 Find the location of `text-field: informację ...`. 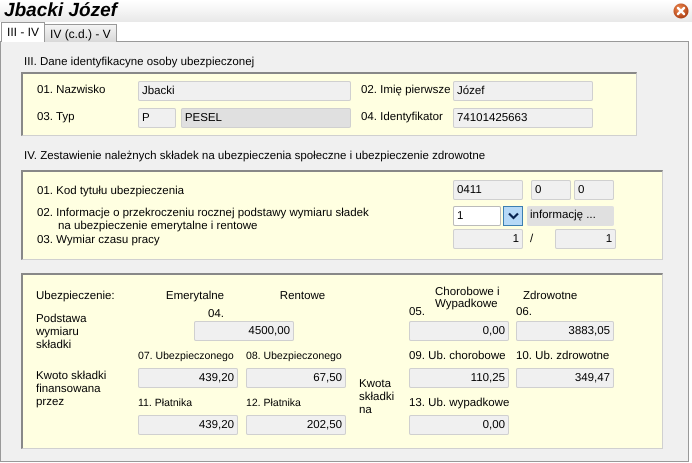

text-field: informację ... is located at coordinates (570, 216).